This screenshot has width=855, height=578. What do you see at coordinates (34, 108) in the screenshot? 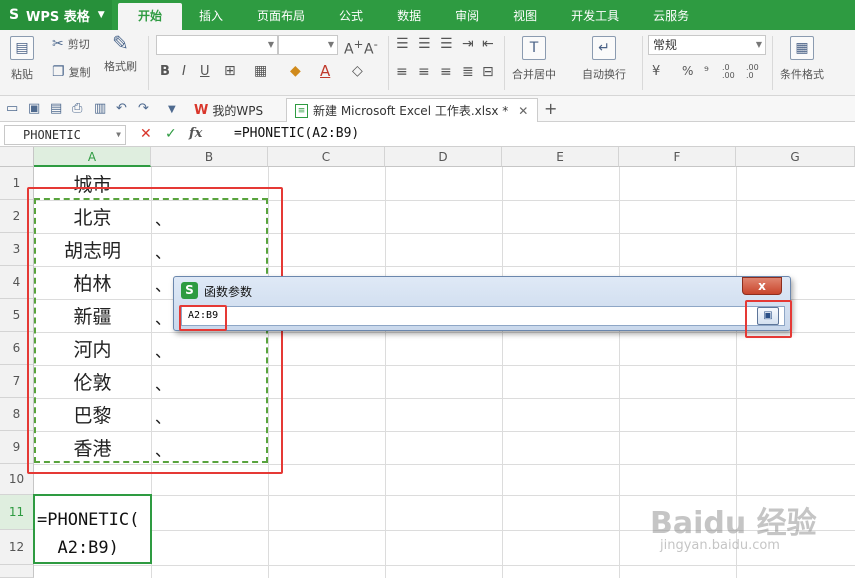
I see `save-icon: ▣` at bounding box center [34, 108].